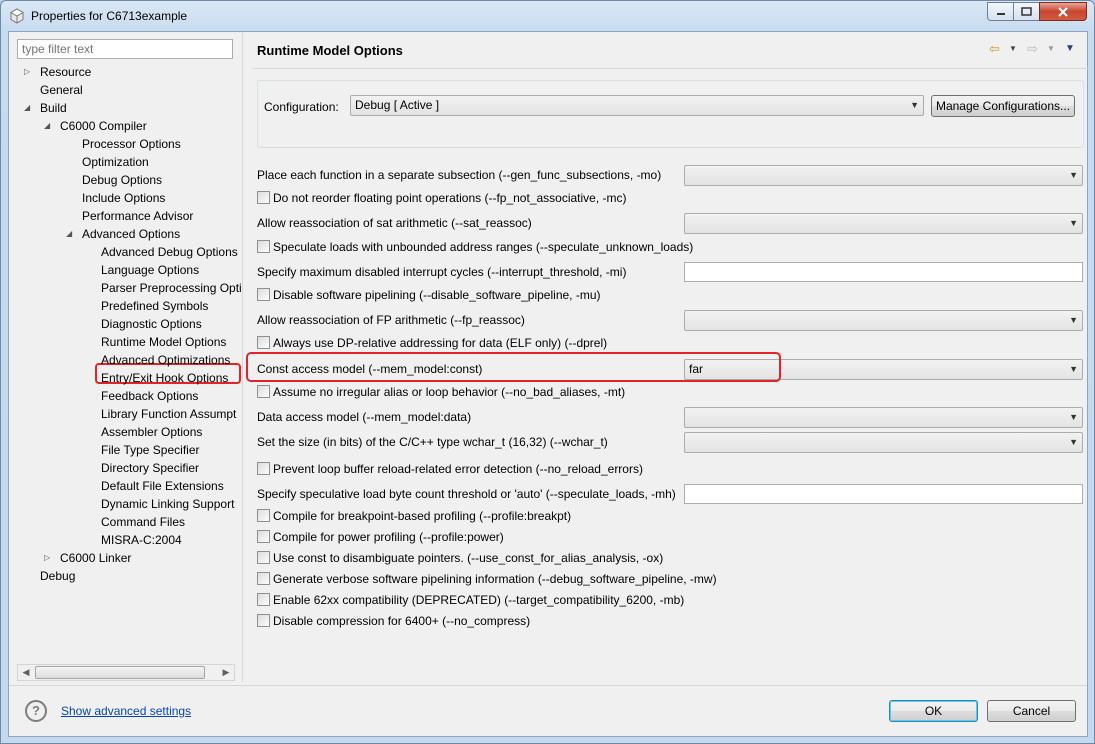  I want to click on tree-horizontal-scrollbar: ◀ ▶, so click(126, 672).